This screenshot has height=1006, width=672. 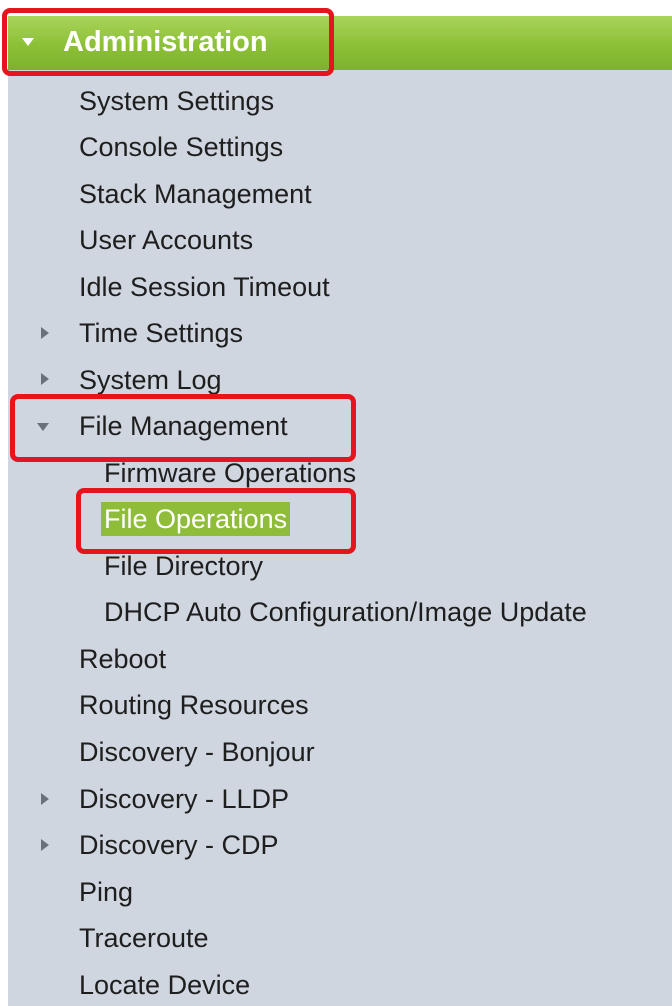 I want to click on menu-item-stack-management: Stack Management, so click(x=195, y=194).